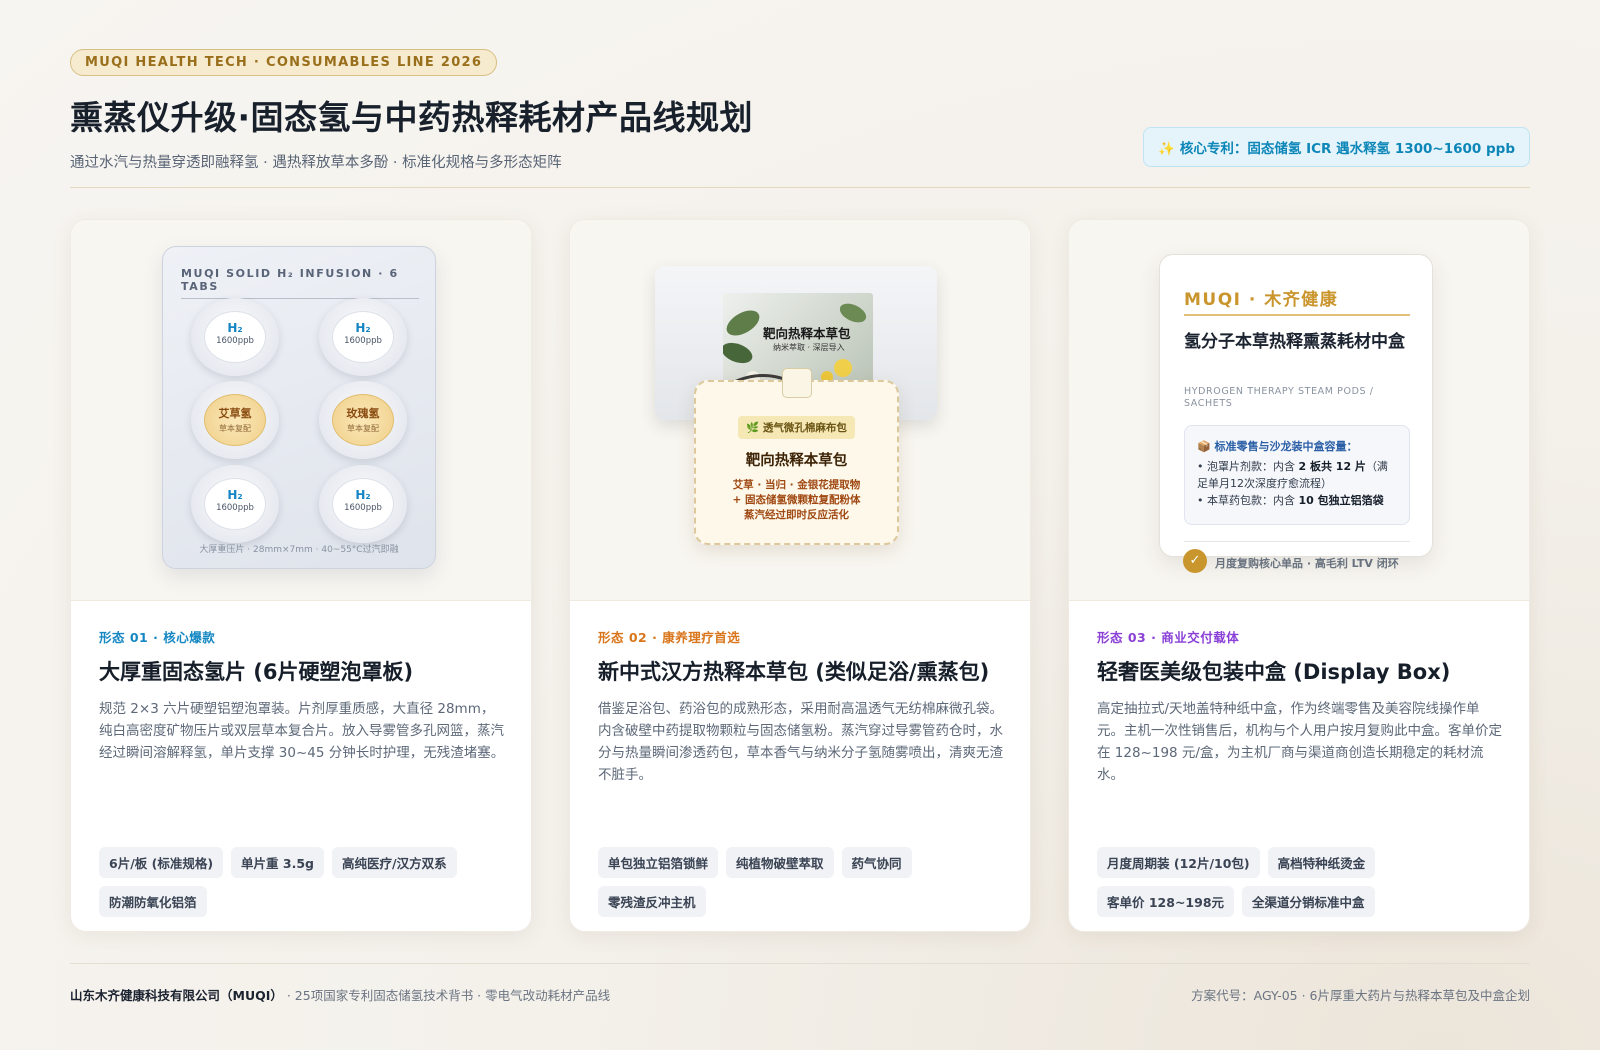 The image size is (1600, 1050). I want to click on blister-heading: MUQI SOLID H₂ INFUSION · 6 TABS, so click(300, 283).